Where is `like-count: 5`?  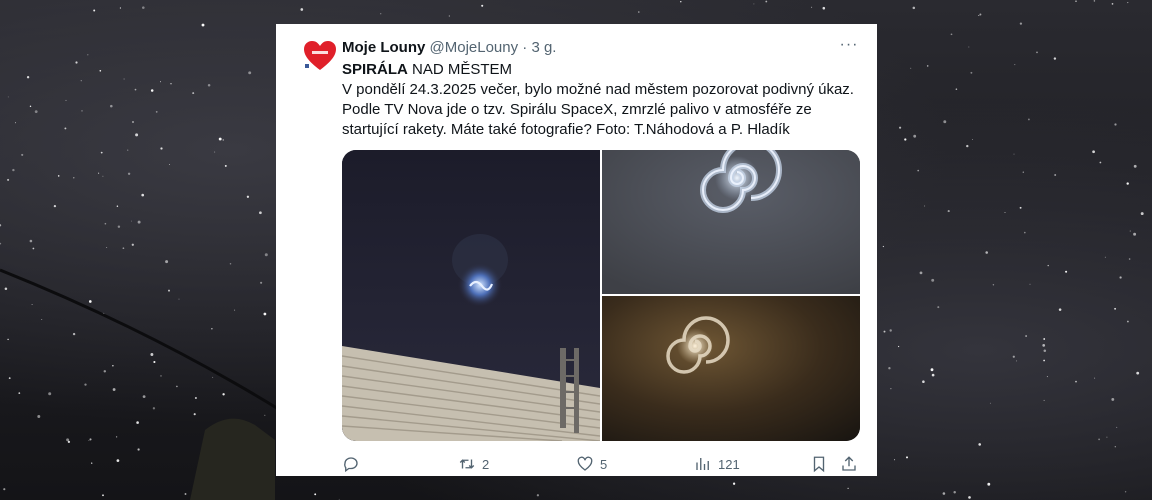
like-count: 5 is located at coordinates (604, 464).